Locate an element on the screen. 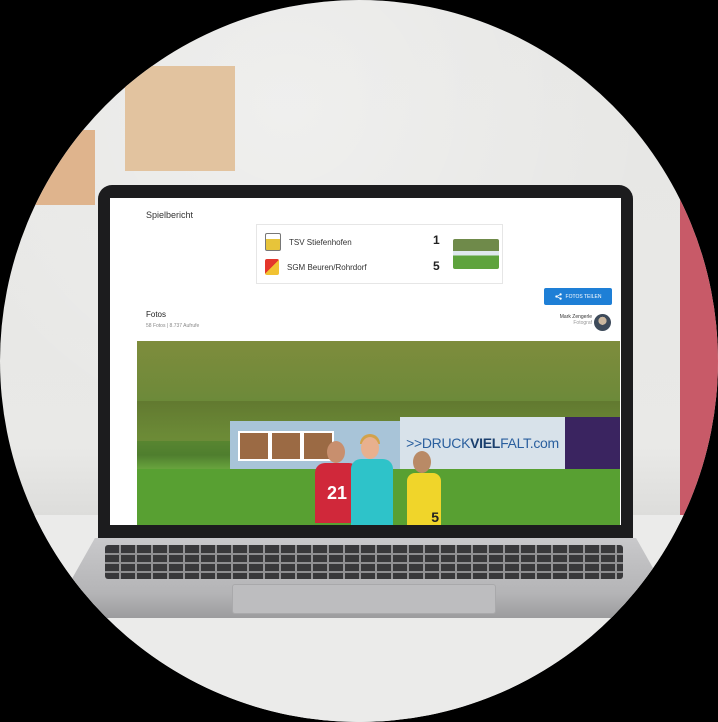  photos-title: Fotos is located at coordinates (156, 314).